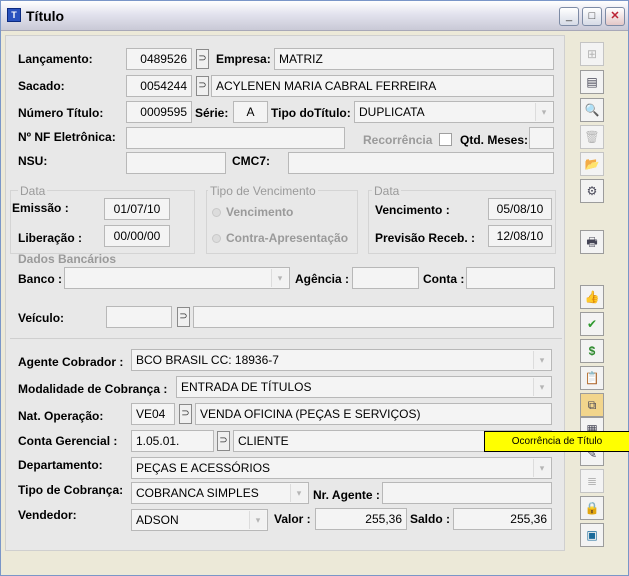  What do you see at coordinates (592, 297) in the screenshot?
I see `thumbs-up-icon: 👍` at bounding box center [592, 297].